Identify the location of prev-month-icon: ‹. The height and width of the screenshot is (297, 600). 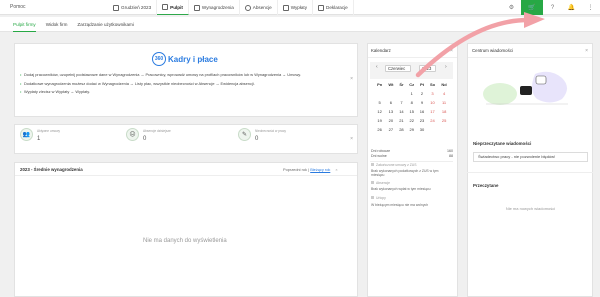
(377, 67).